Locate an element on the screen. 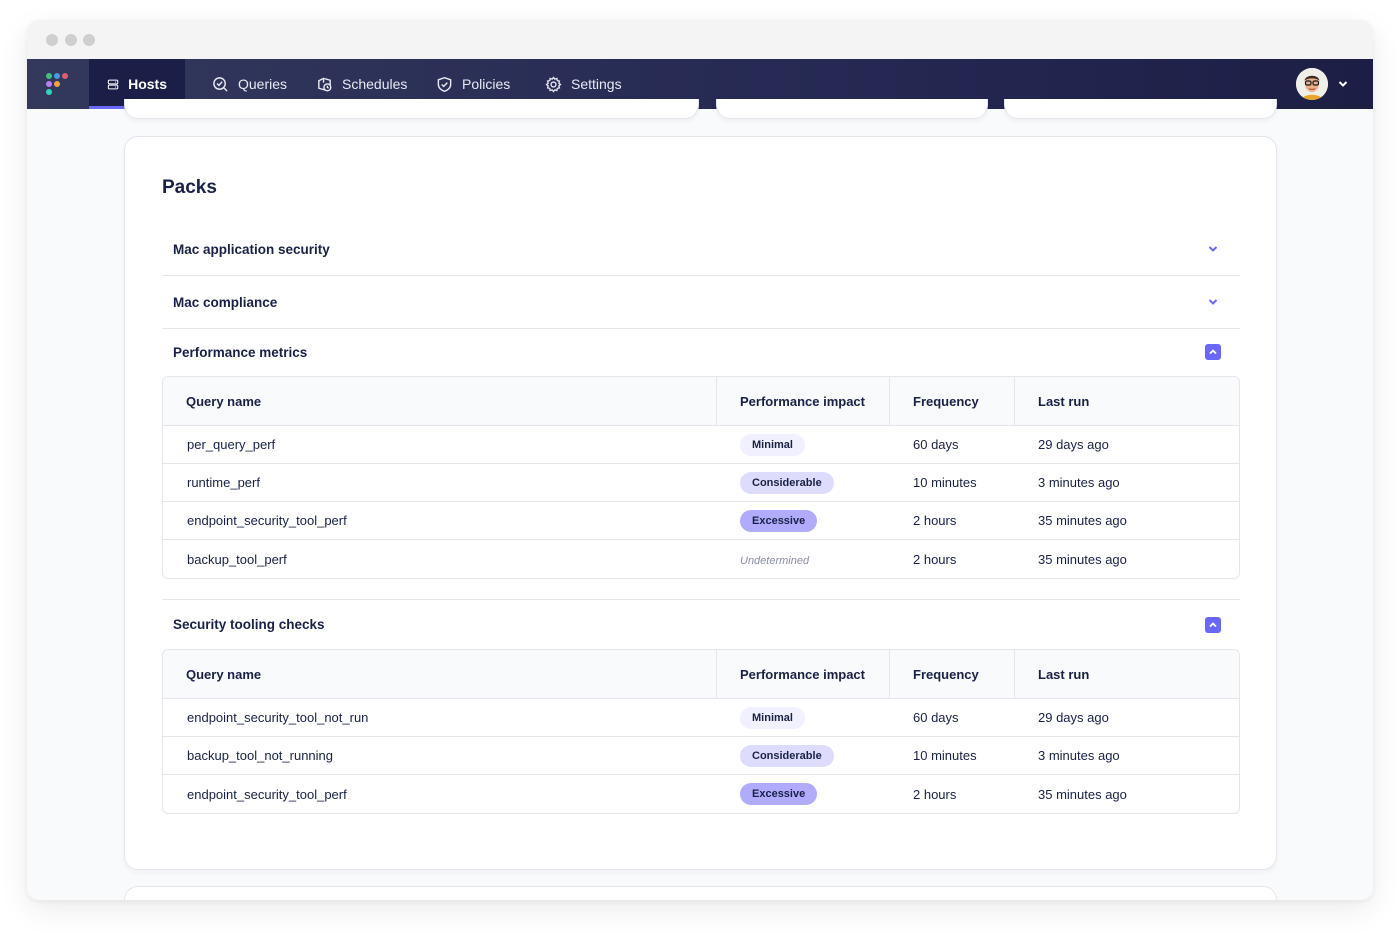 Image resolution: width=1400 pixels, height=933 pixels. nav-policies-label: Policies is located at coordinates (486, 84).